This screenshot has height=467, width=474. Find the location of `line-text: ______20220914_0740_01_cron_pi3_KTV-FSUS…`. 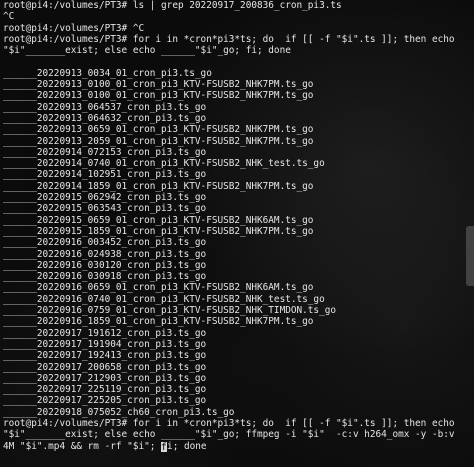

line-text: ______20220914_0740_01_cron_pi3_KTV-FSUS… is located at coordinates (164, 164).